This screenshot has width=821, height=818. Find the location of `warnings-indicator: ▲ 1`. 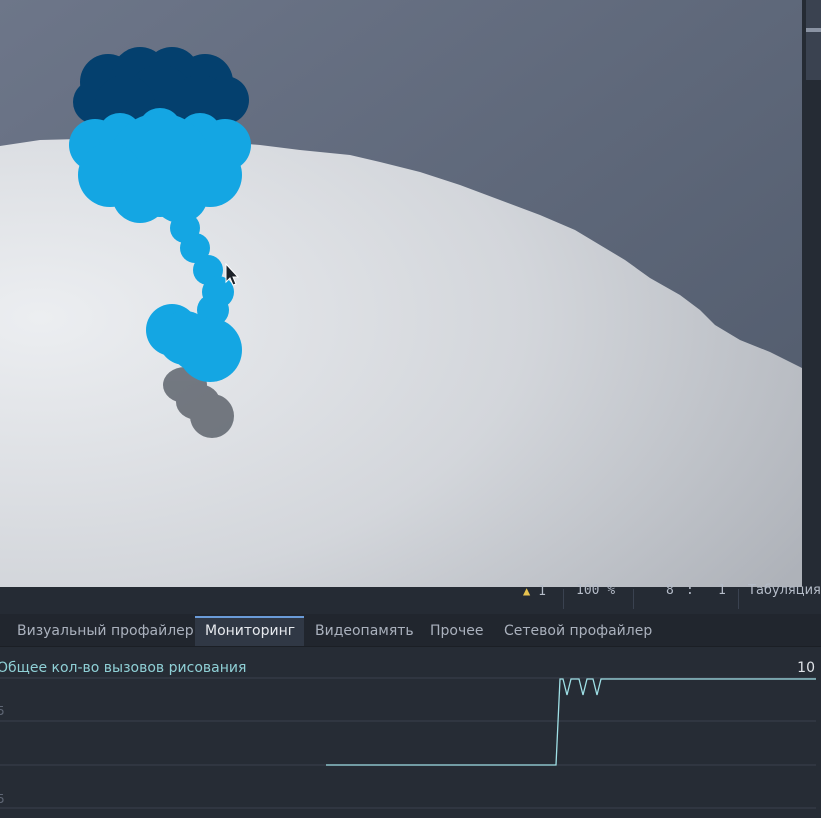

warnings-indicator: ▲ 1 is located at coordinates (534, 599).